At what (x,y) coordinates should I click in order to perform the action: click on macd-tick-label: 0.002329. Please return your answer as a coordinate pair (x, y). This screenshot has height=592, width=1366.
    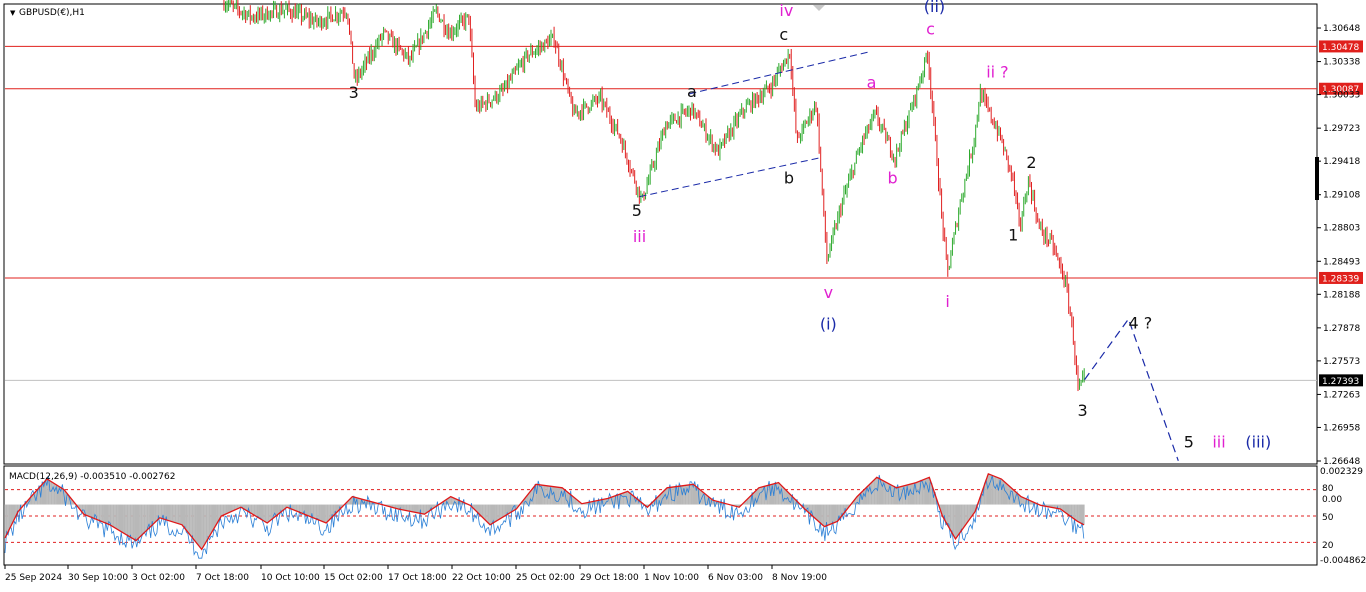
    Looking at the image, I should click on (1341, 472).